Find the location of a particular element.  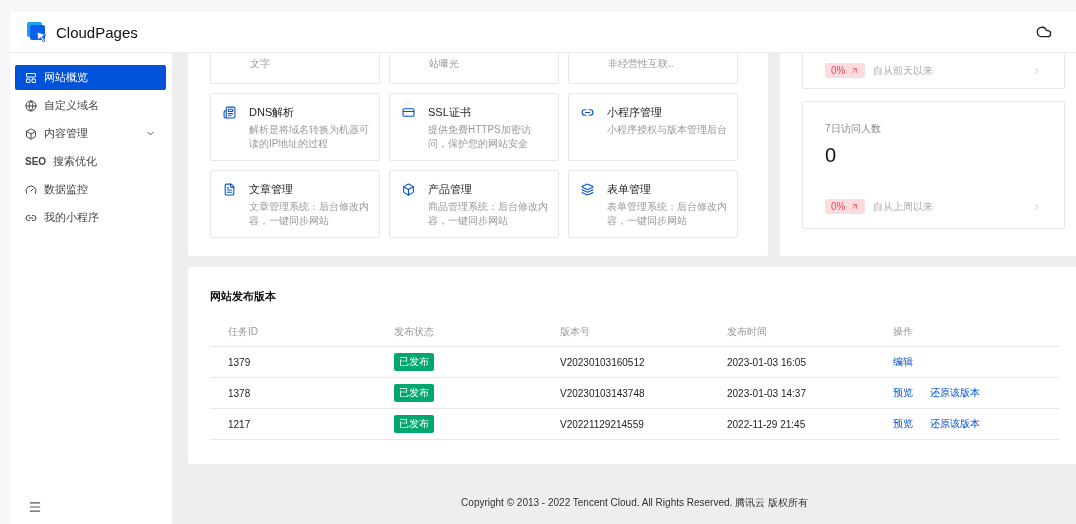

copyright-text: Copyright © 2013 - 2022 Tencent Cloud. All Rights Reserved. 腾讯云 版权所有 is located at coordinates (634, 503).